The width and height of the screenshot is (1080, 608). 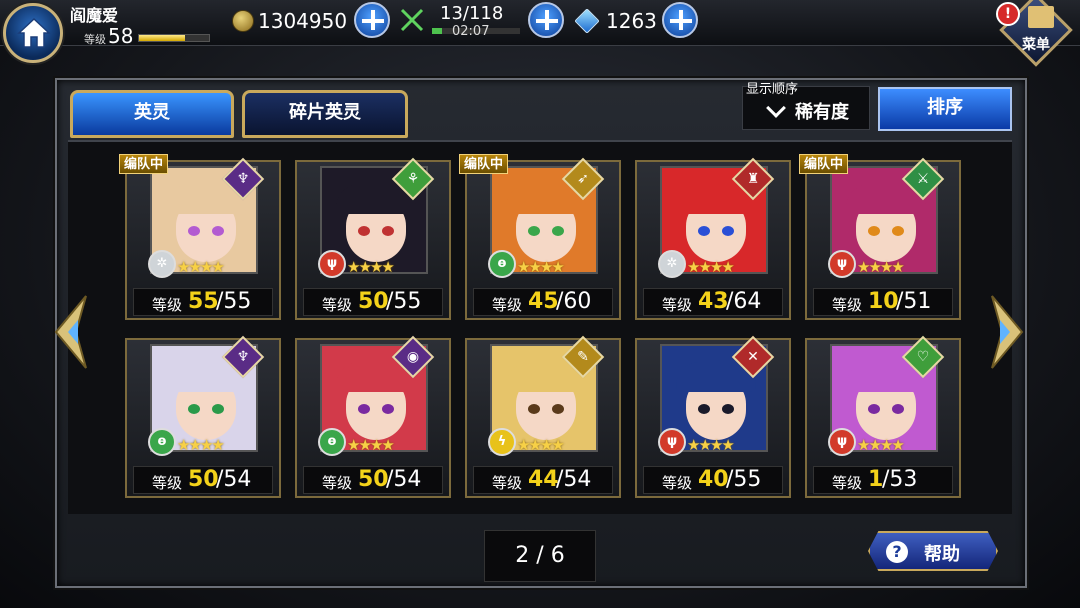 I want to click on book-icon, so click(x=1041, y=17).